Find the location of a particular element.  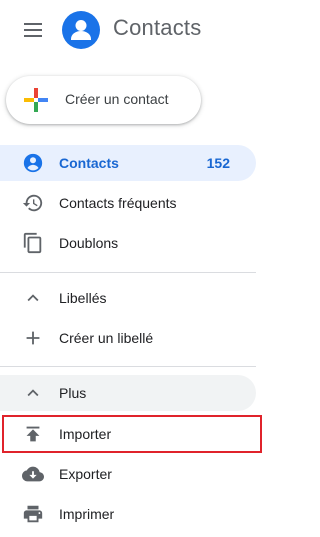

sidebar-item-duplicates: Doublons is located at coordinates (128, 243).